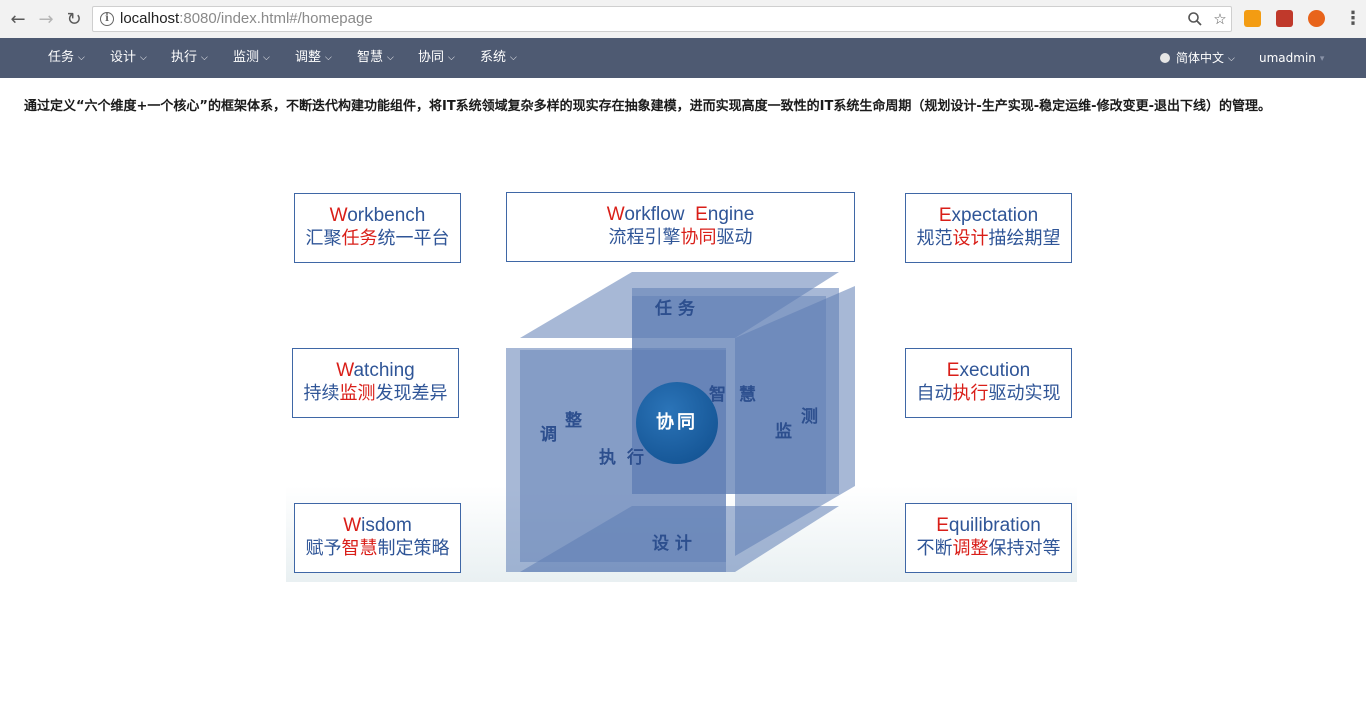  I want to click on card-subtitle: 自动执行驱动实现, so click(988, 394).